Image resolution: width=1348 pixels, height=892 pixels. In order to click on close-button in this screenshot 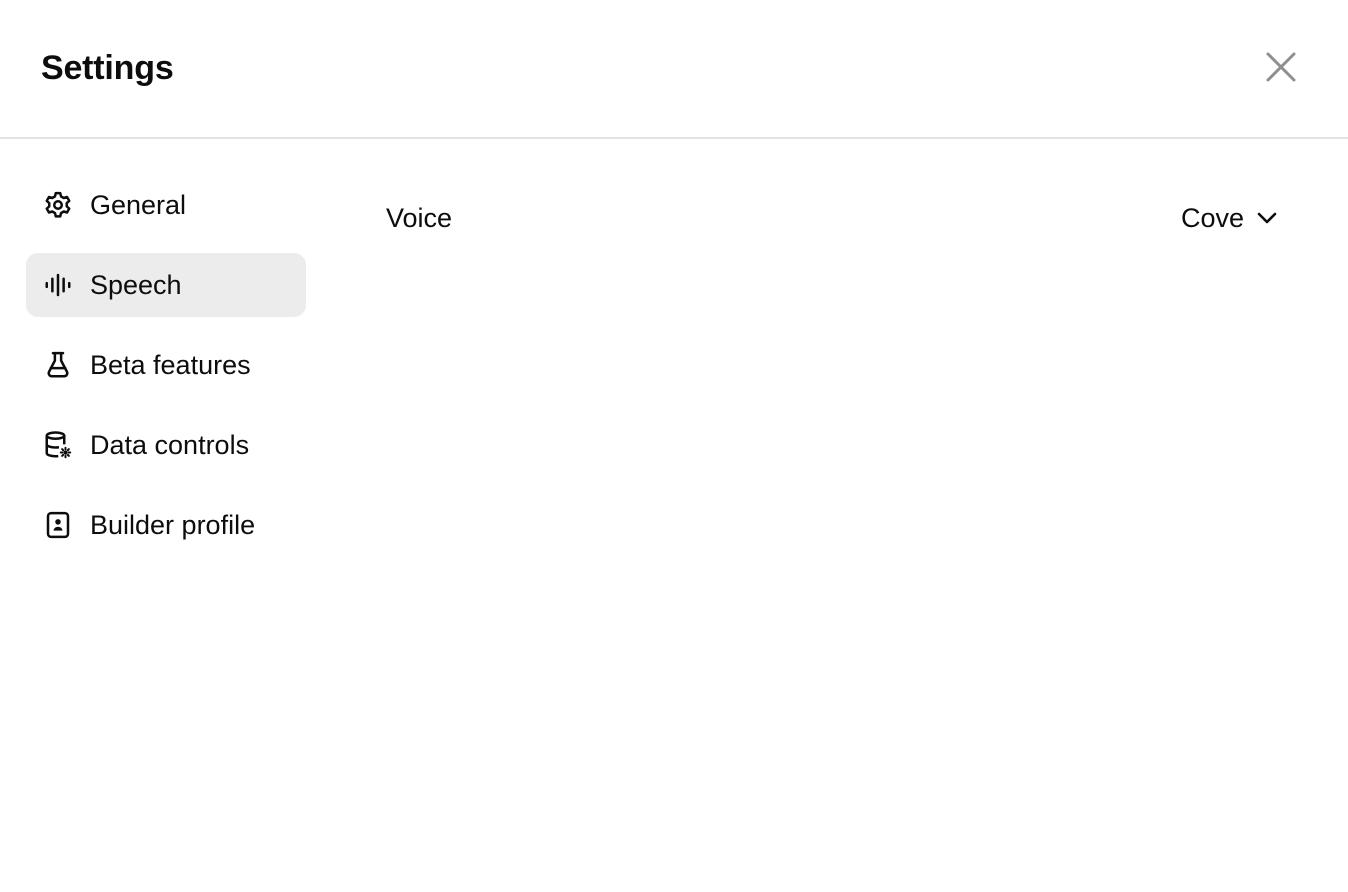, I will do `click(1281, 67)`.